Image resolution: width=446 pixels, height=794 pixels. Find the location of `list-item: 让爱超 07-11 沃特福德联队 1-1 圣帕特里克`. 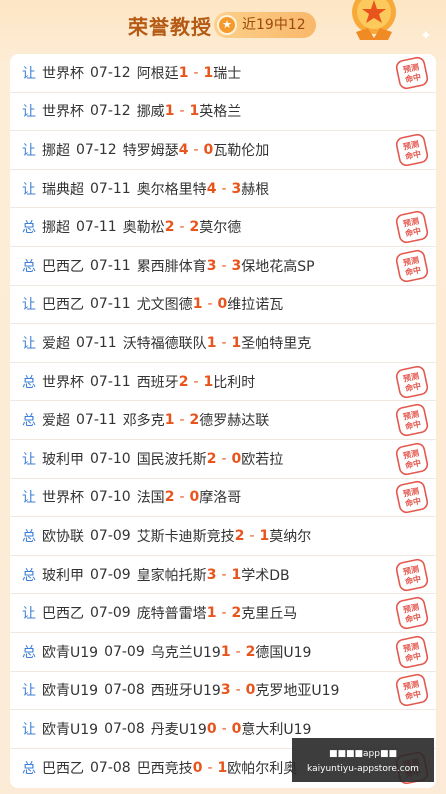

list-item: 让爱超 07-11 沃特福德联队 1-1 圣帕特里克 is located at coordinates (223, 343).